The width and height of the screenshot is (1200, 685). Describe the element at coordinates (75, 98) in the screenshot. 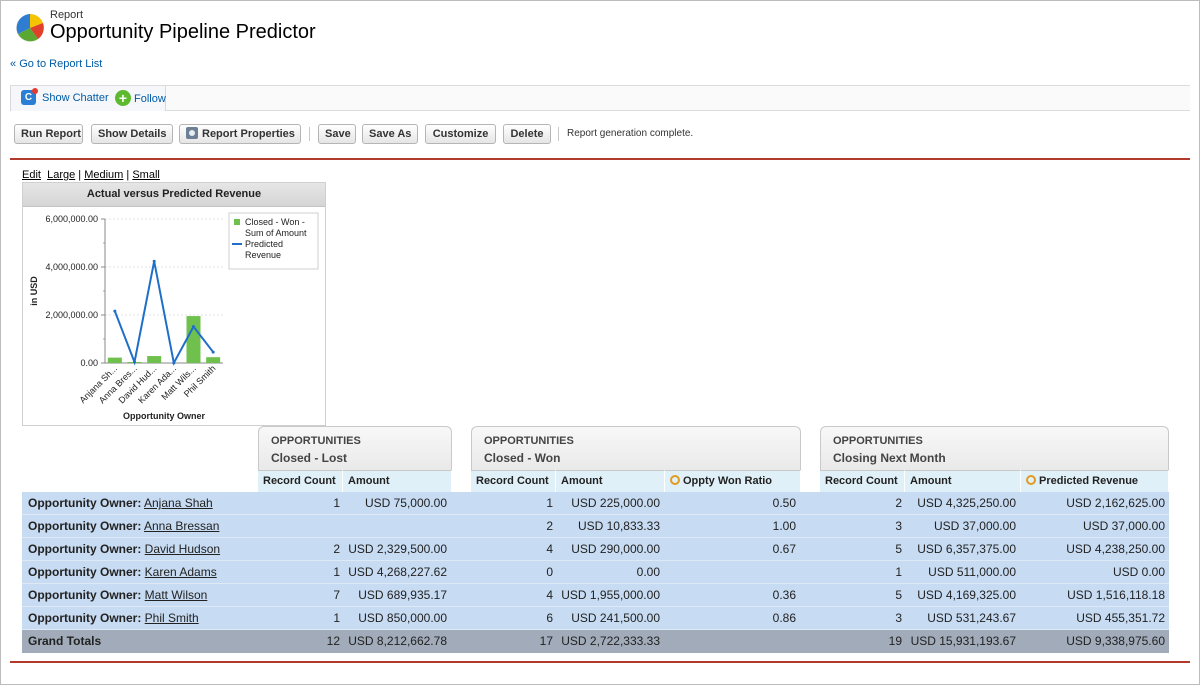

I see `show-chatter-link: Show Chatter` at that location.